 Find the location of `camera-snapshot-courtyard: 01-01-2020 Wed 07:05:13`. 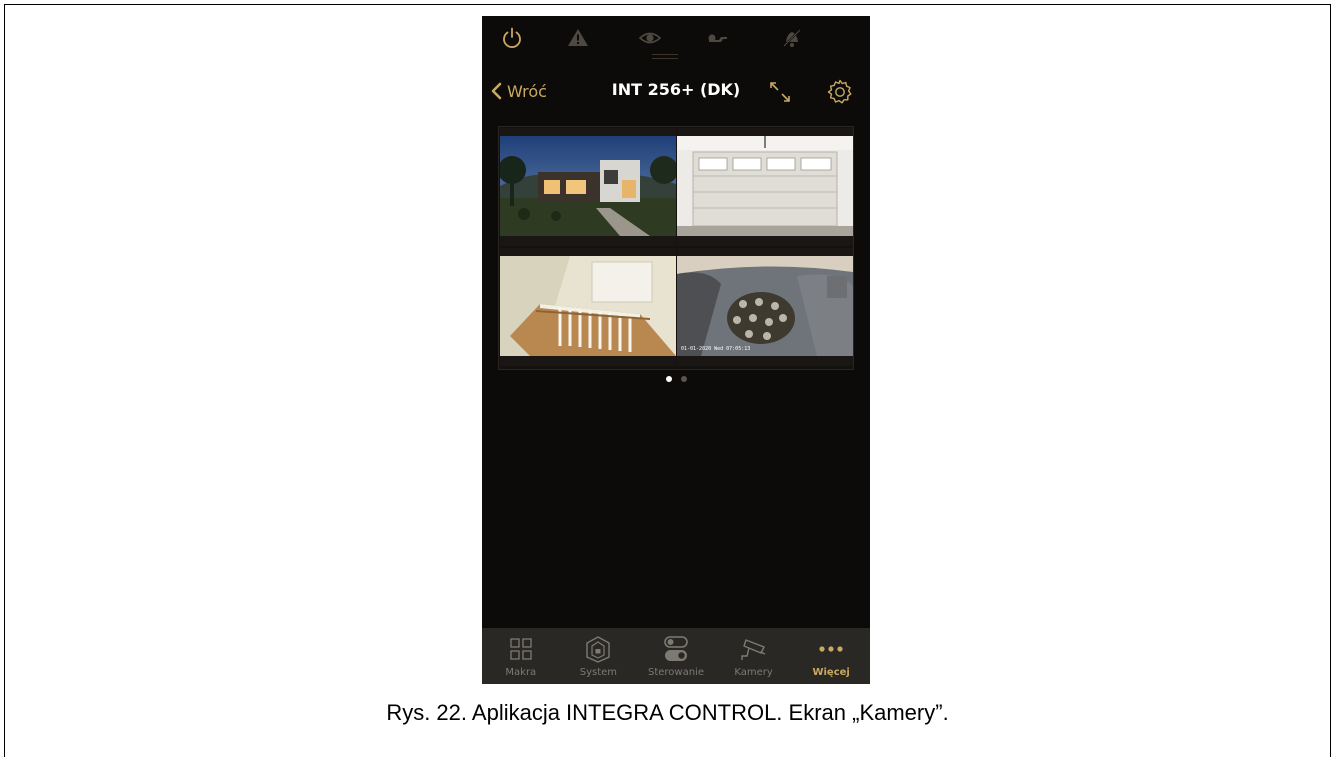

camera-snapshot-courtyard: 01-01-2020 Wed 07:05:13 is located at coordinates (765, 306).